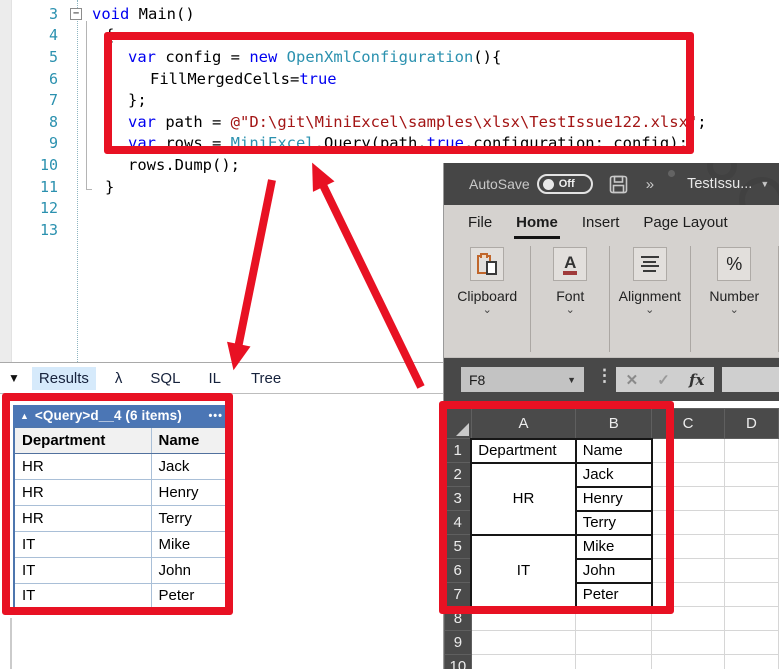  What do you see at coordinates (523, 450) in the screenshot?
I see `cell-a1: Department` at bounding box center [523, 450].